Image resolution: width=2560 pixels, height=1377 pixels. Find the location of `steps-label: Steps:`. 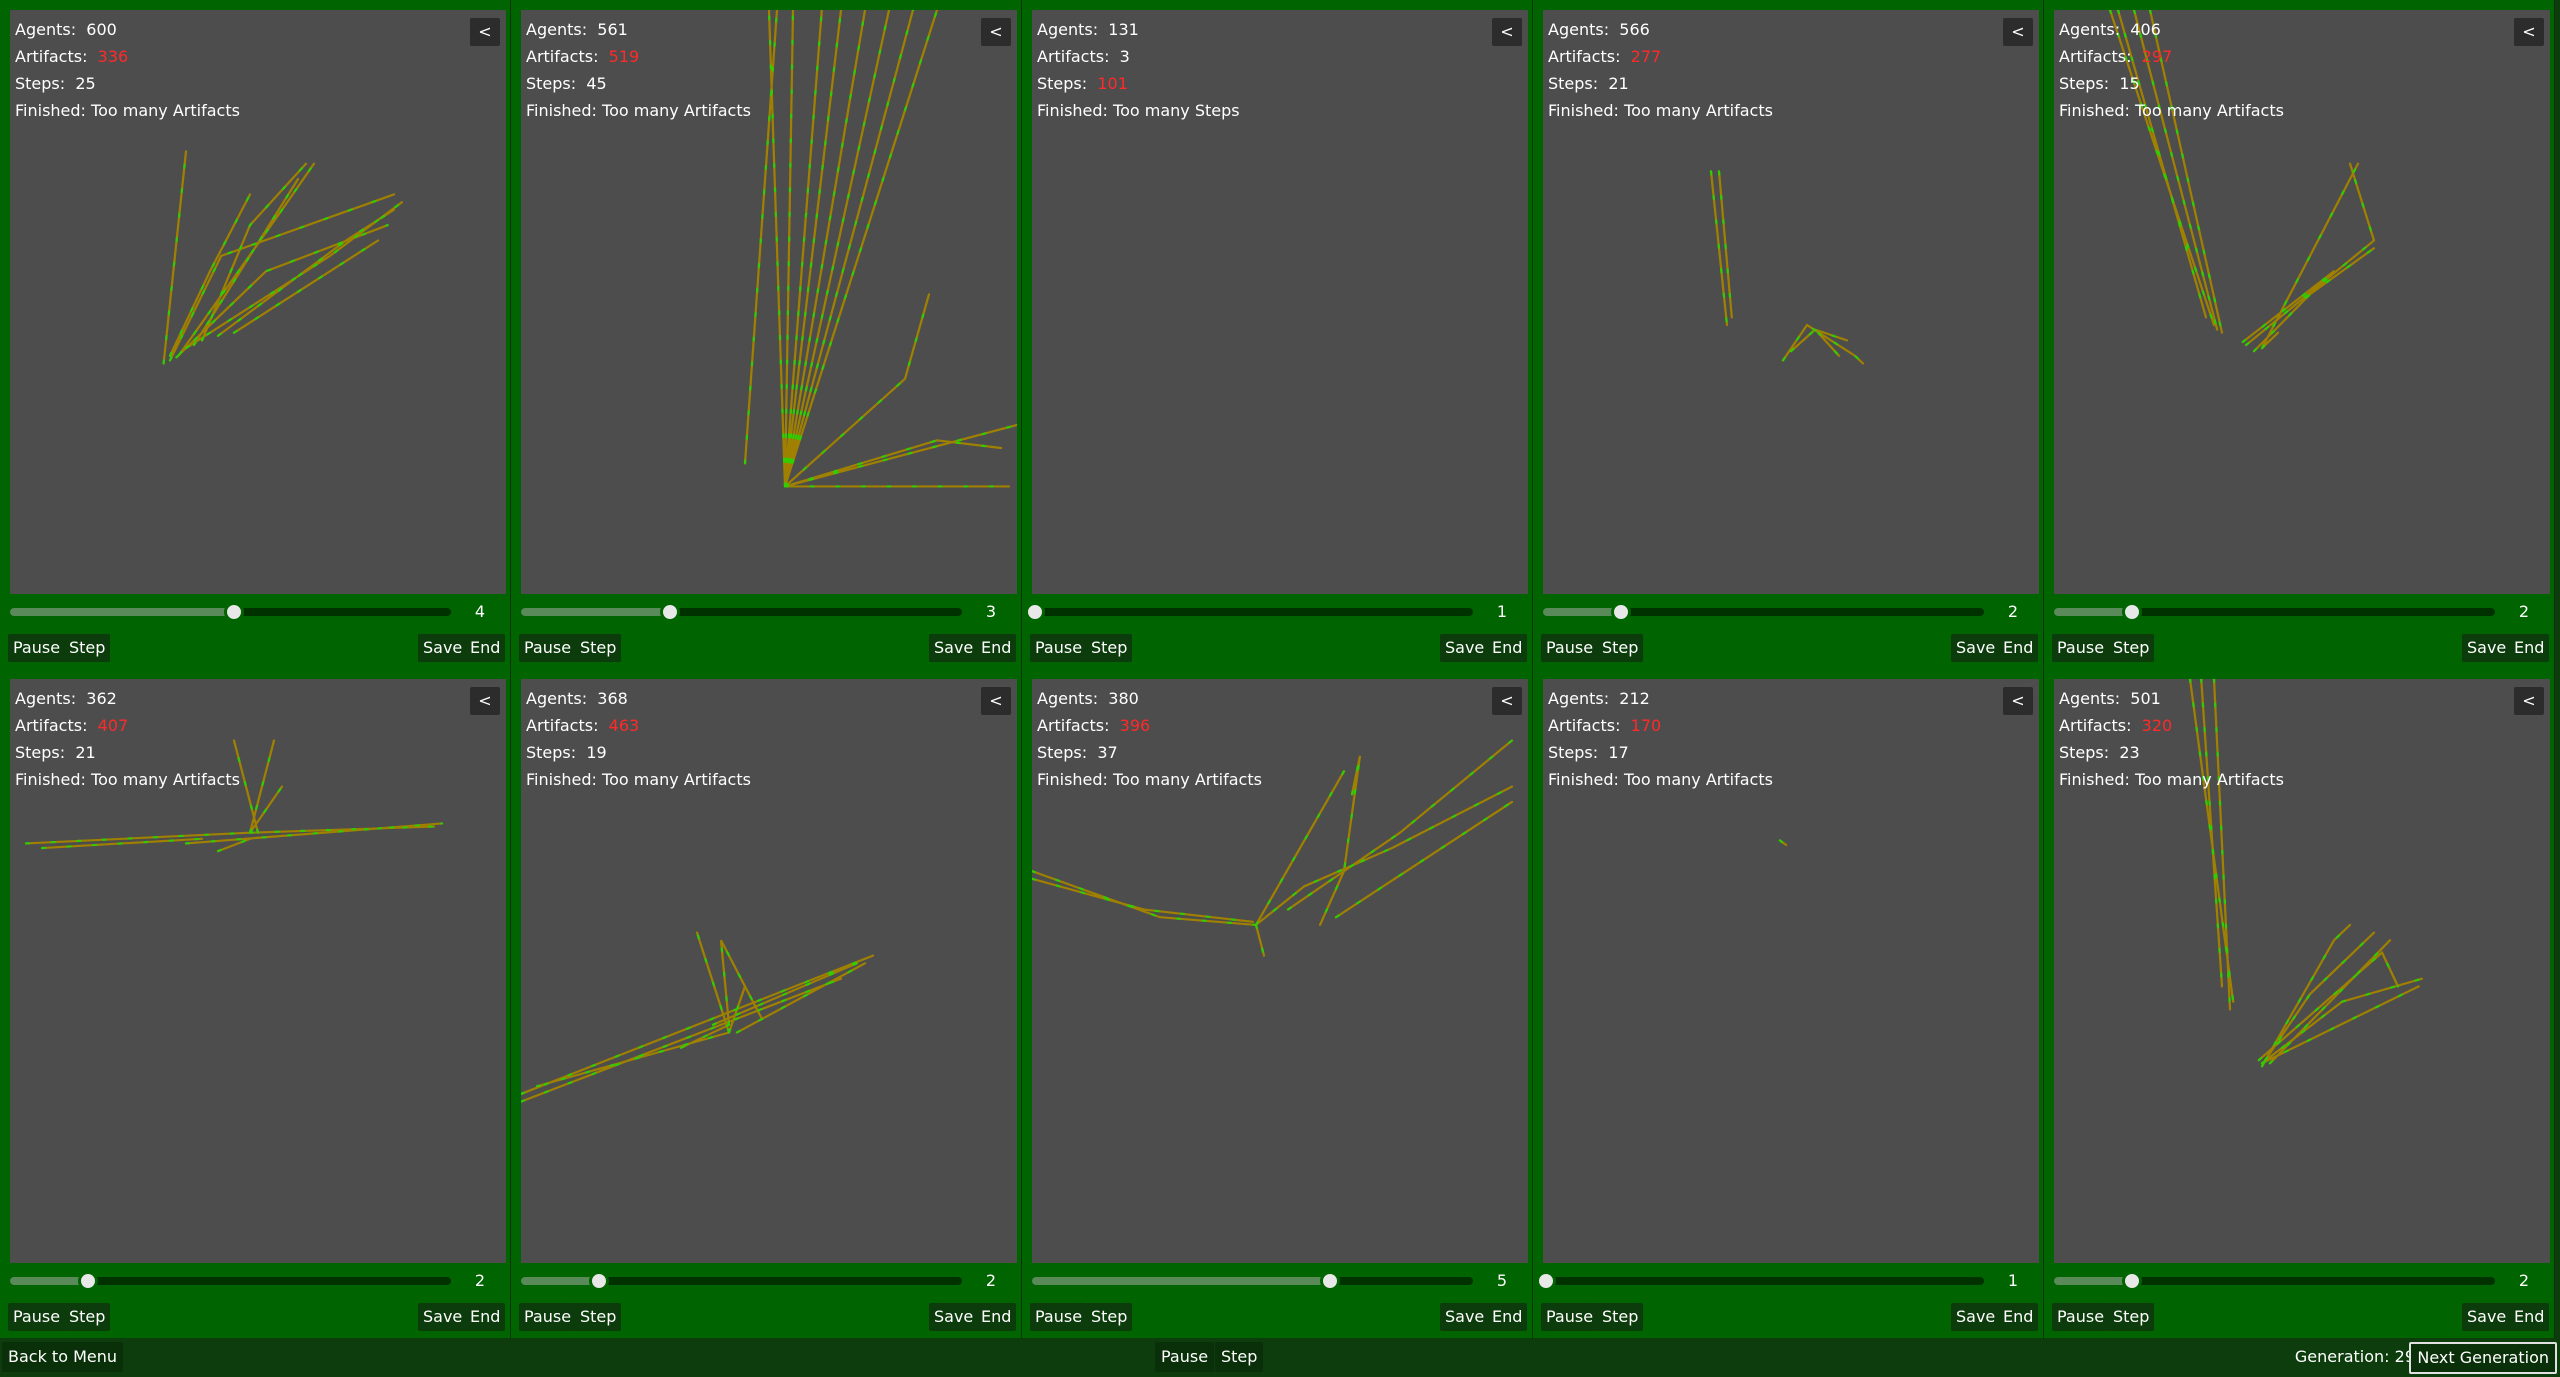

steps-label: Steps: is located at coordinates (40, 83).